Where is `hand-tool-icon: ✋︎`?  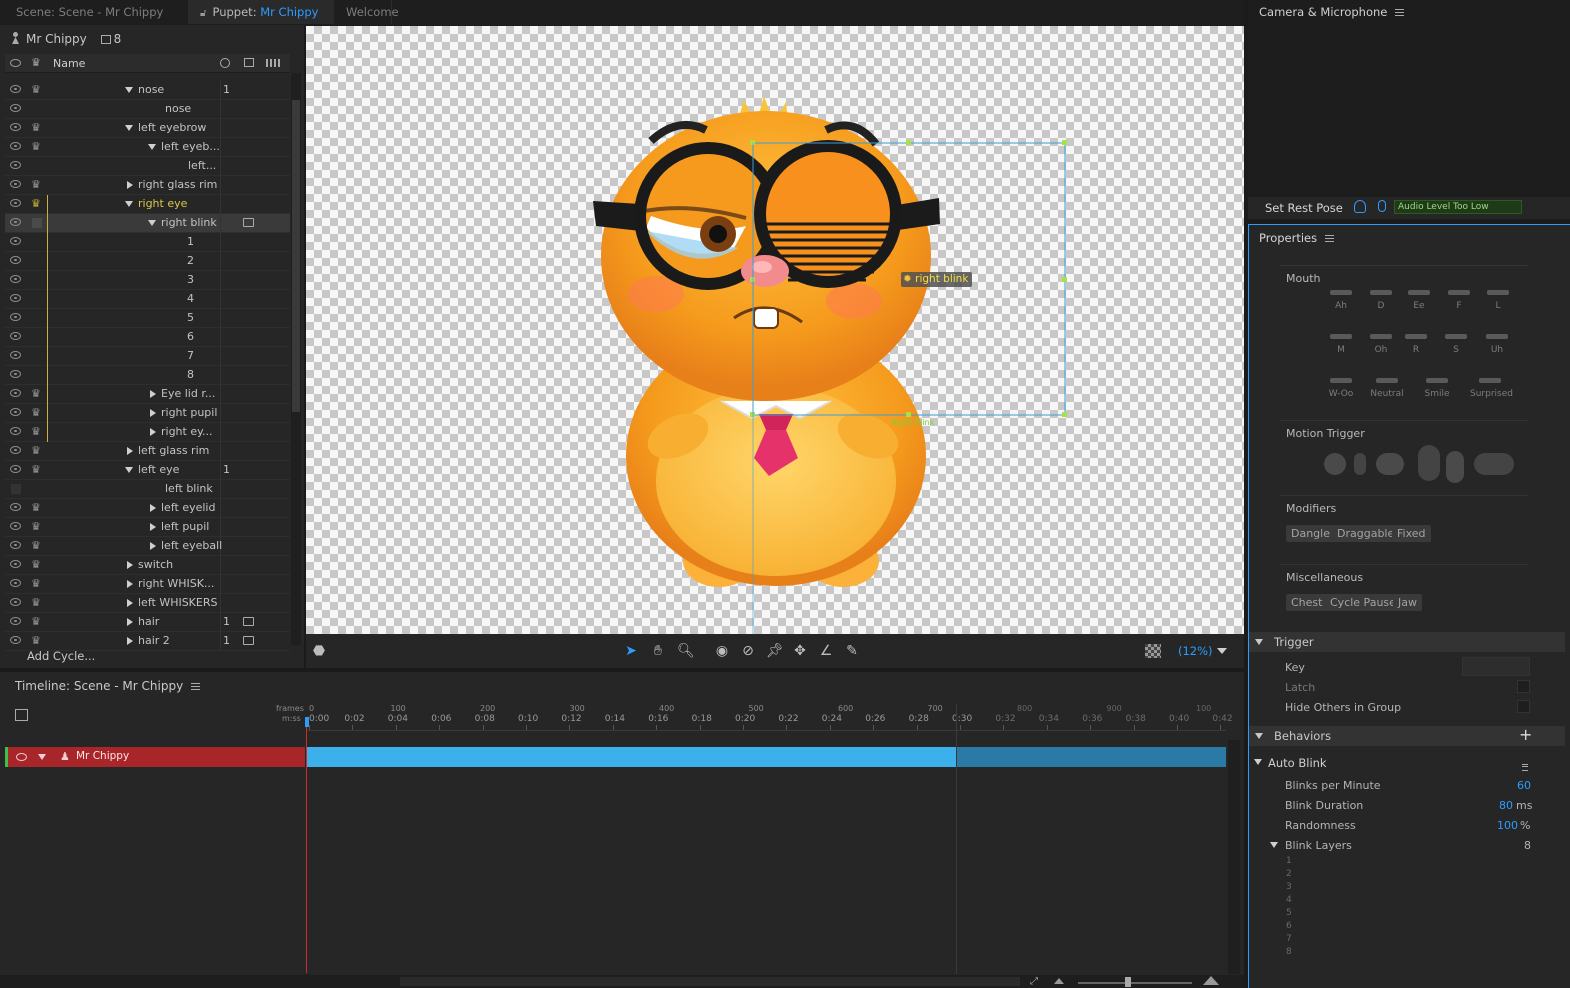 hand-tool-icon: ✋︎ is located at coordinates (658, 651).